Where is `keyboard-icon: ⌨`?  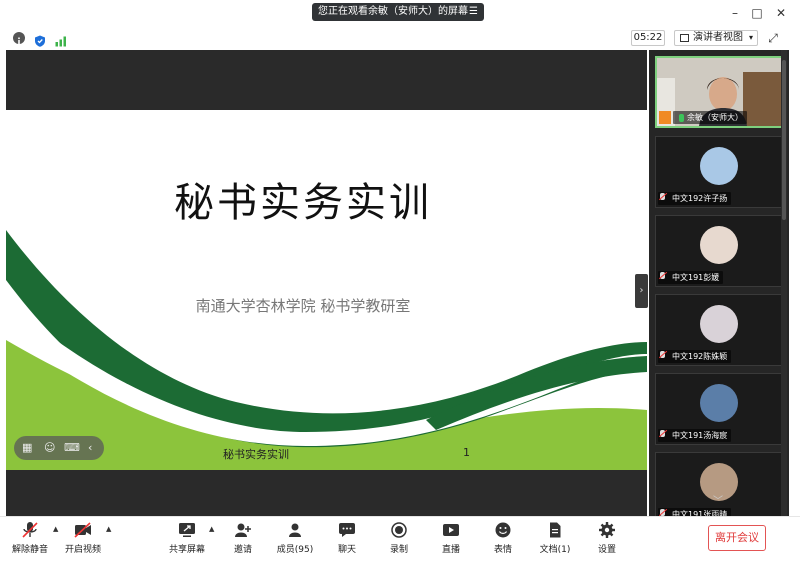 keyboard-icon: ⌨ is located at coordinates (72, 448).